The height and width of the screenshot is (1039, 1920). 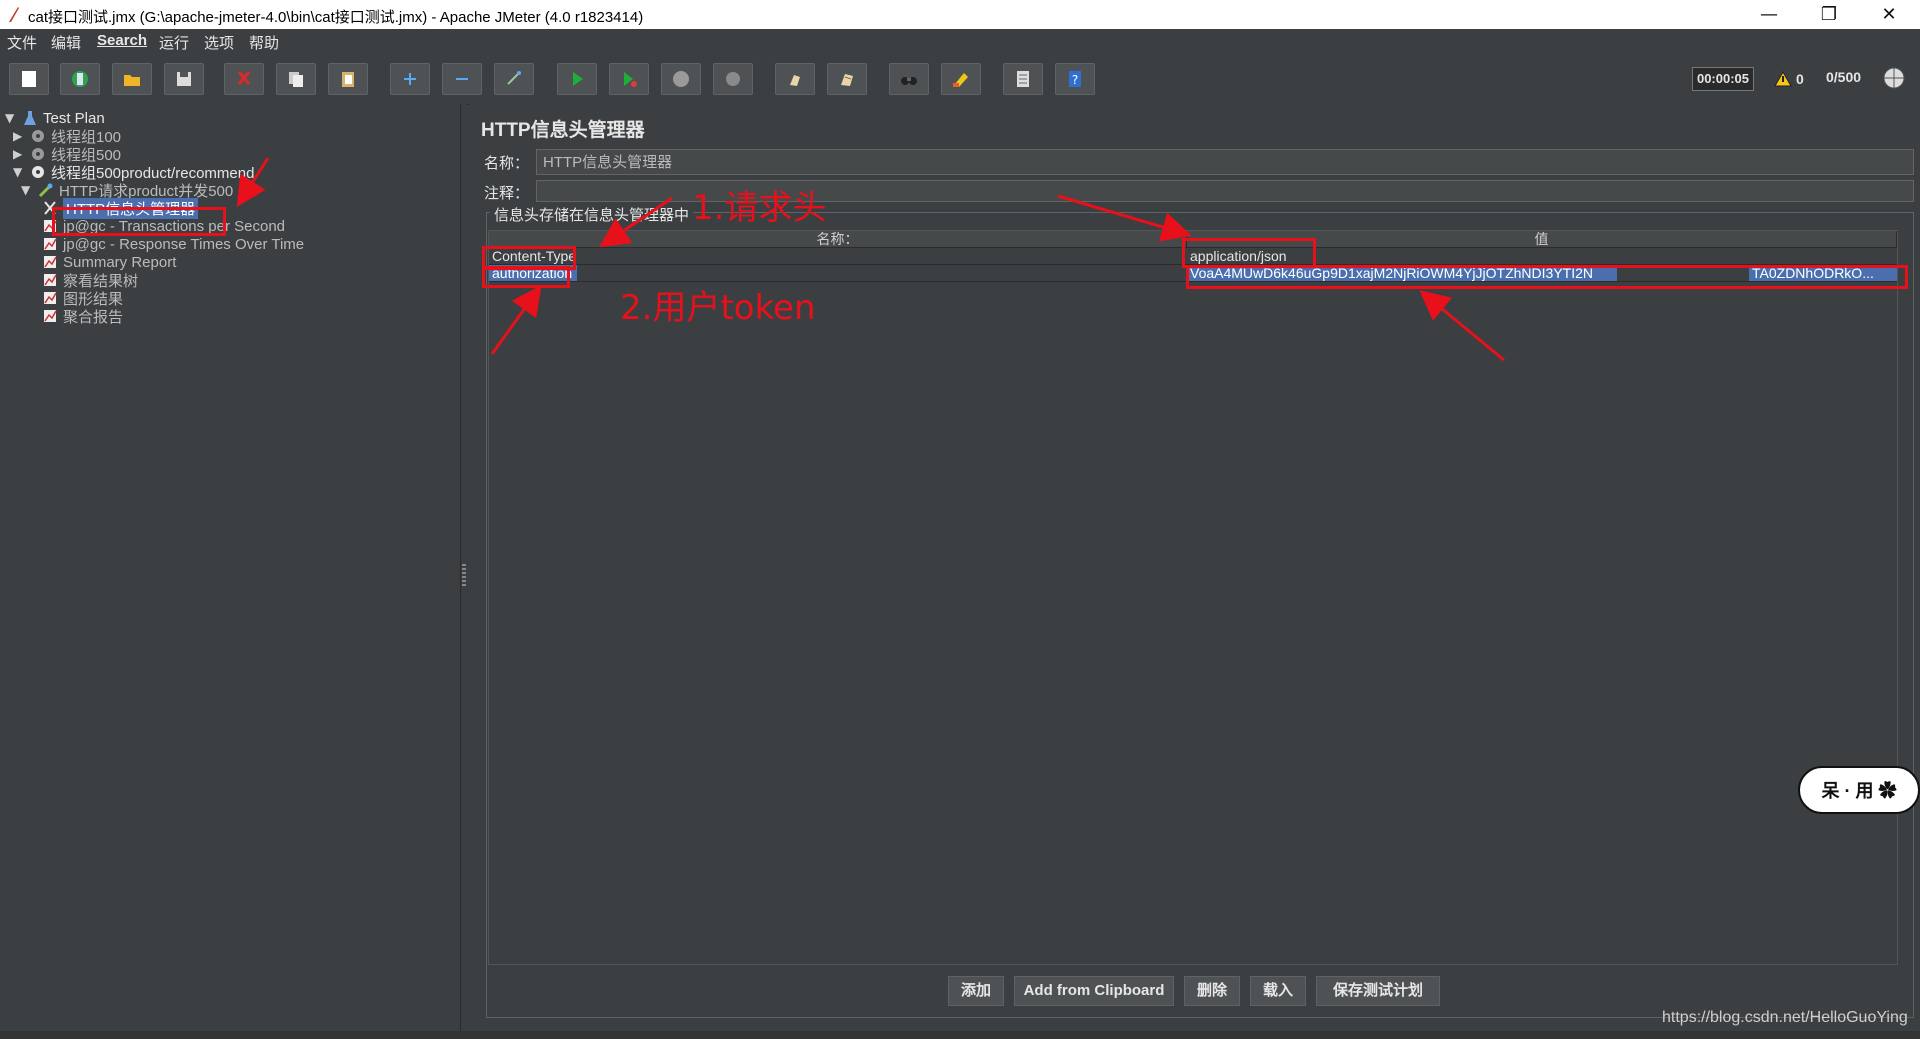 I want to click on shutdown-button, so click(x=733, y=79).